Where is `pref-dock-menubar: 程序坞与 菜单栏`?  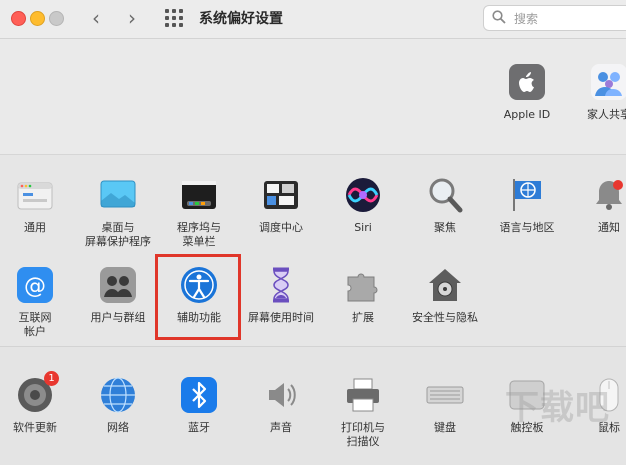
pref-dock-menubar: 程序坞与 菜单栏 is located at coordinates (199, 212).